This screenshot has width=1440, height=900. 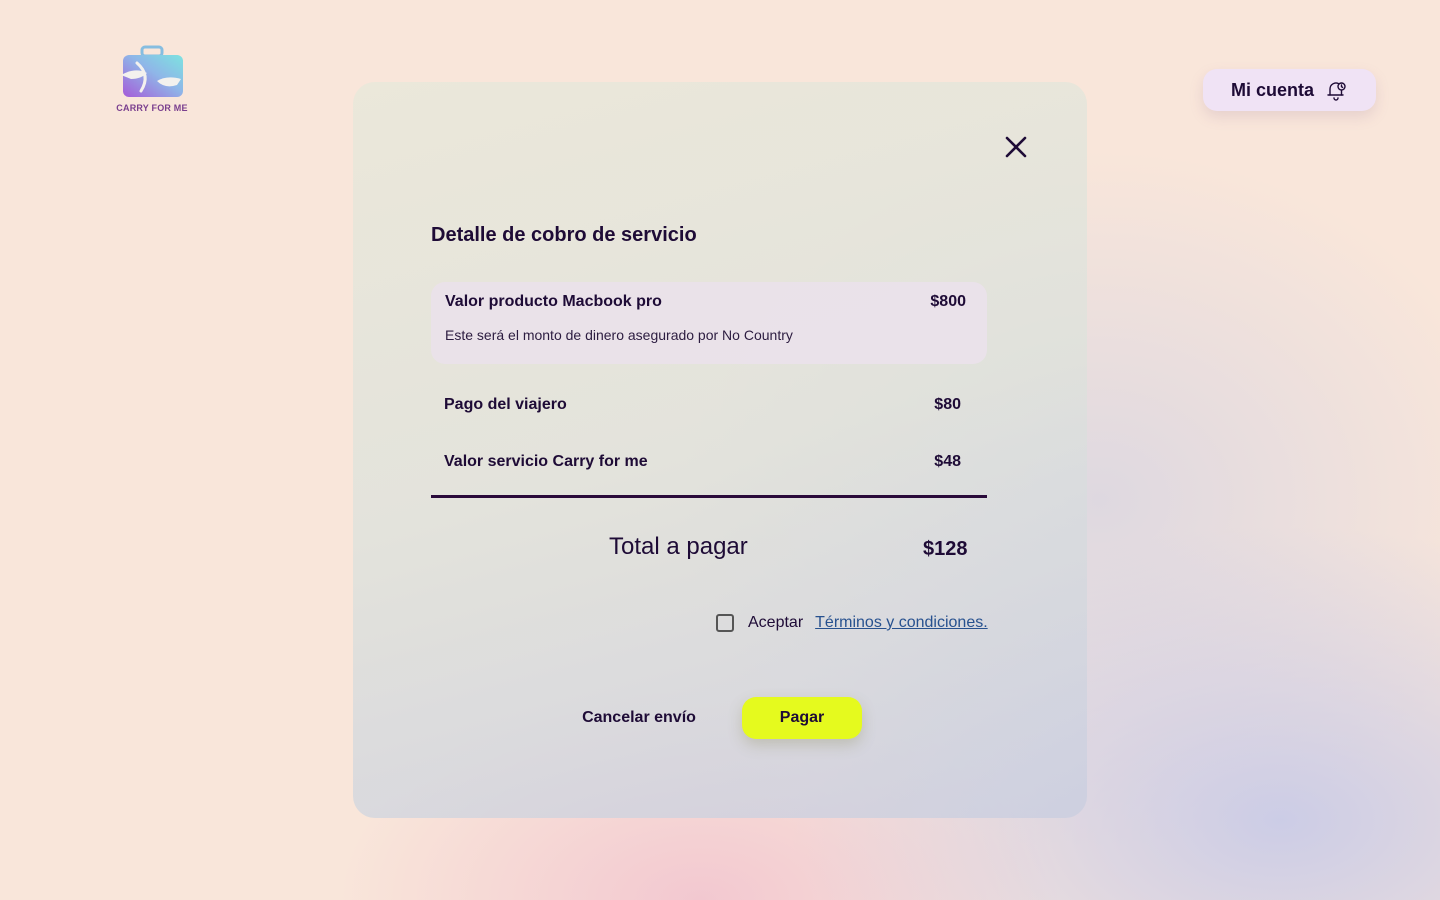 I want to click on suitcase-logo-icon, so click(x=152, y=71).